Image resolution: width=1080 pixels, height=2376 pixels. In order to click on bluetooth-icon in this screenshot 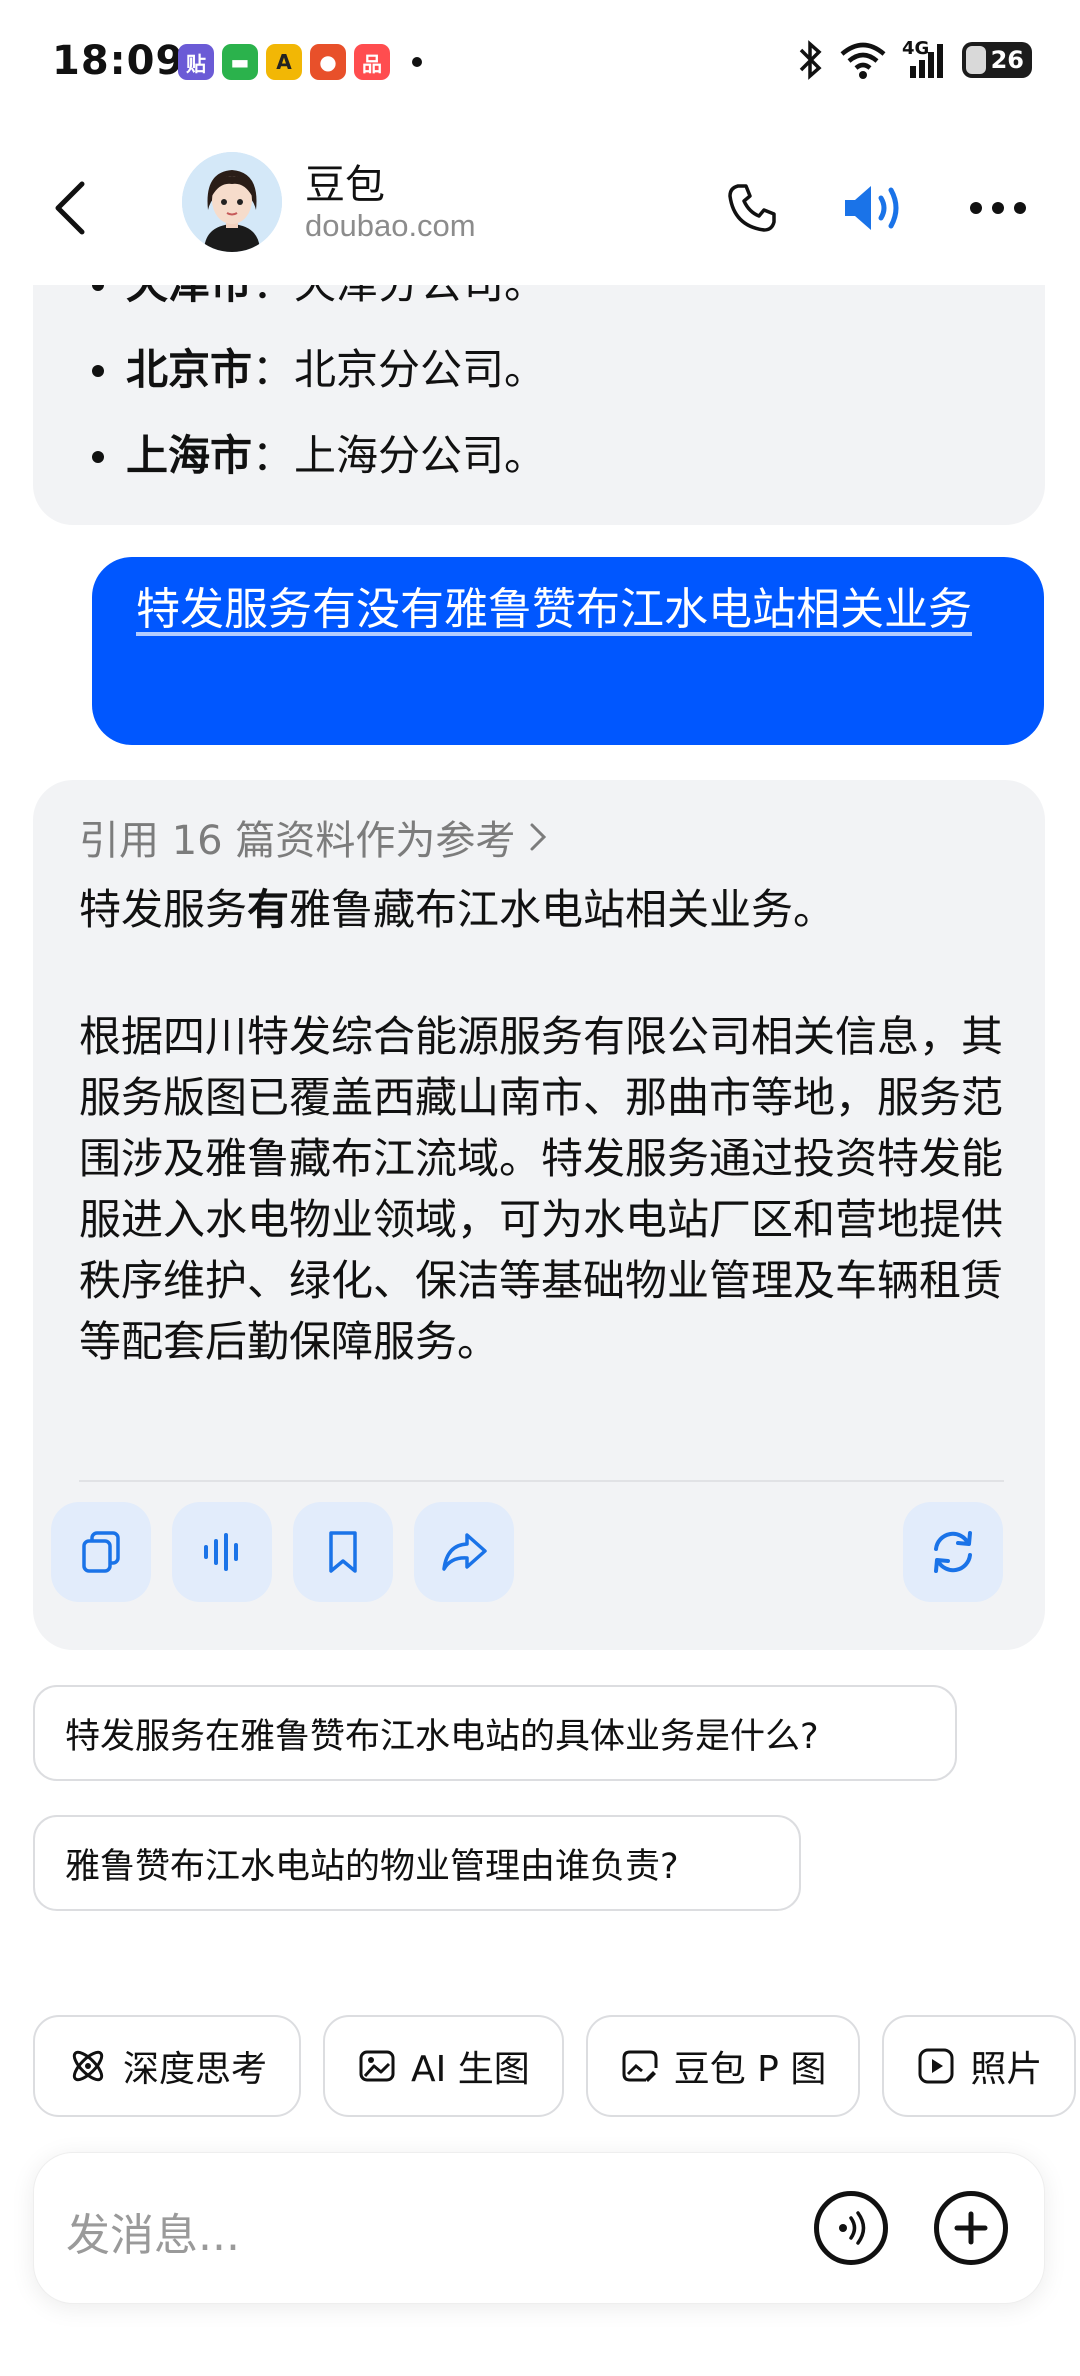, I will do `click(810, 60)`.